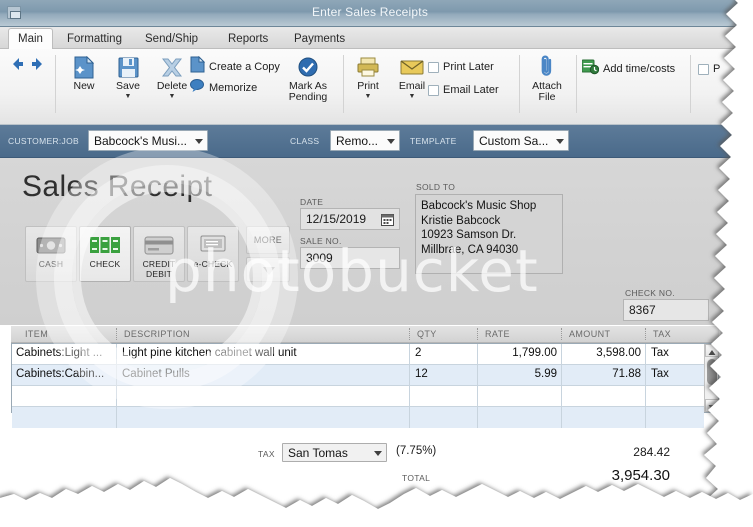 This screenshot has height=527, width=753. Describe the element at coordinates (461, 220) in the screenshot. I see `sold-to-line-2: Kristie Babcock` at that location.